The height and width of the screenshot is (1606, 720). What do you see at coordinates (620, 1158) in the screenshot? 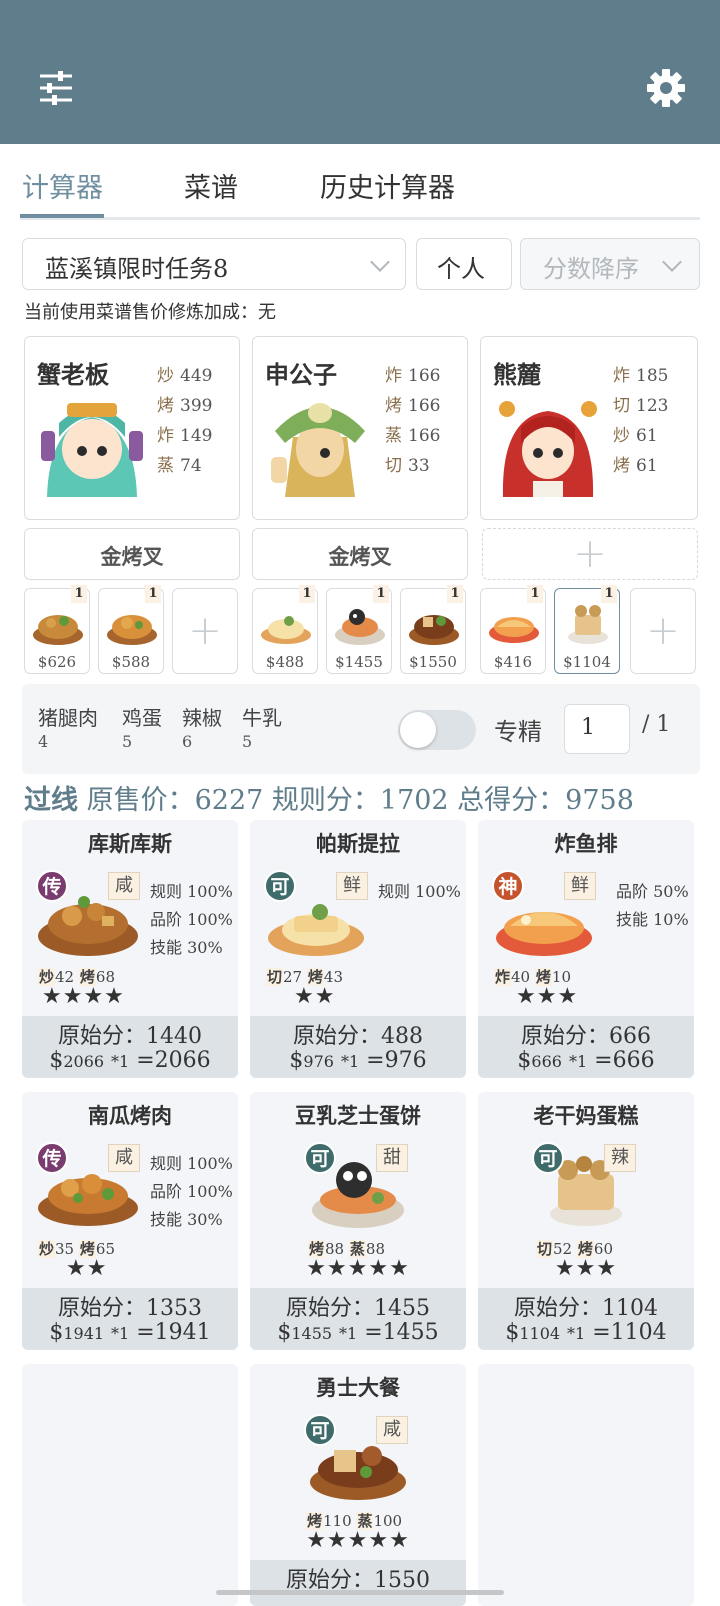
I see `flavor-tag: 辣` at bounding box center [620, 1158].